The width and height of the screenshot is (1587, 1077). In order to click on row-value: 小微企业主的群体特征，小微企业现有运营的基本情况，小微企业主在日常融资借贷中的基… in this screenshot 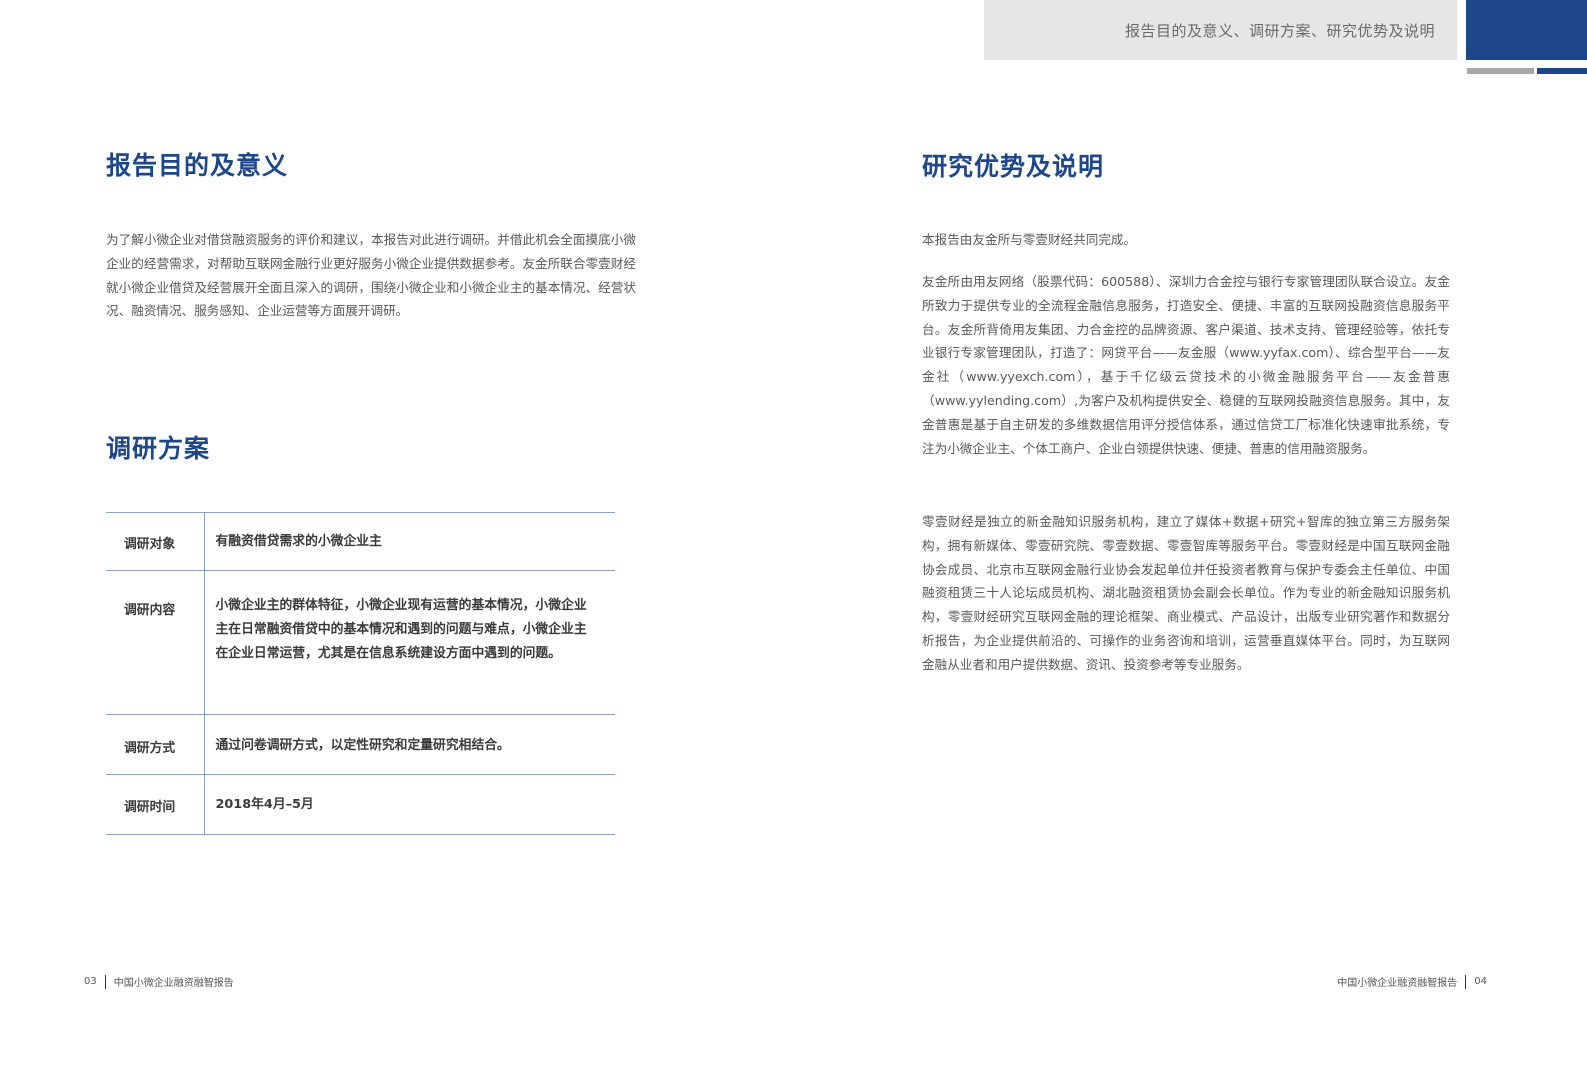, I will do `click(401, 629)`.